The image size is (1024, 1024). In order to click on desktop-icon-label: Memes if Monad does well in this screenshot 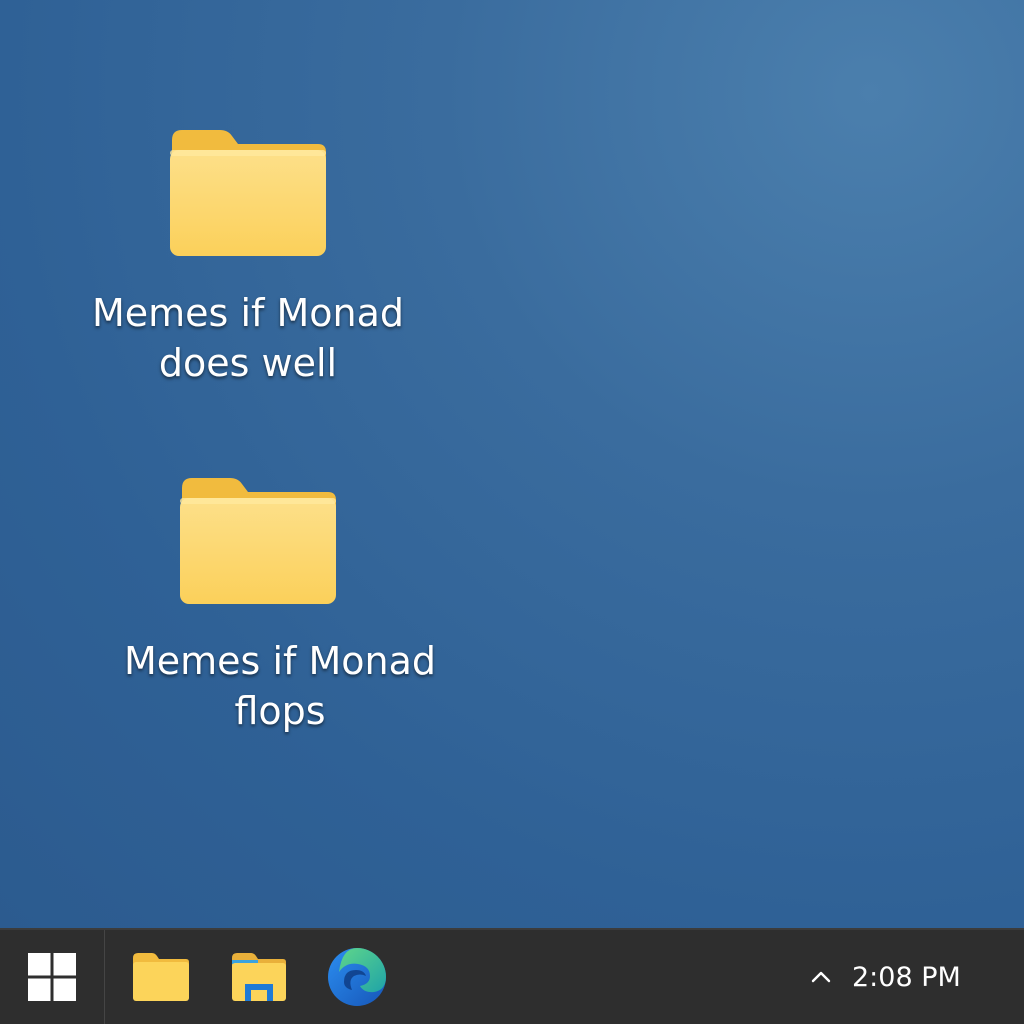, I will do `click(248, 338)`.